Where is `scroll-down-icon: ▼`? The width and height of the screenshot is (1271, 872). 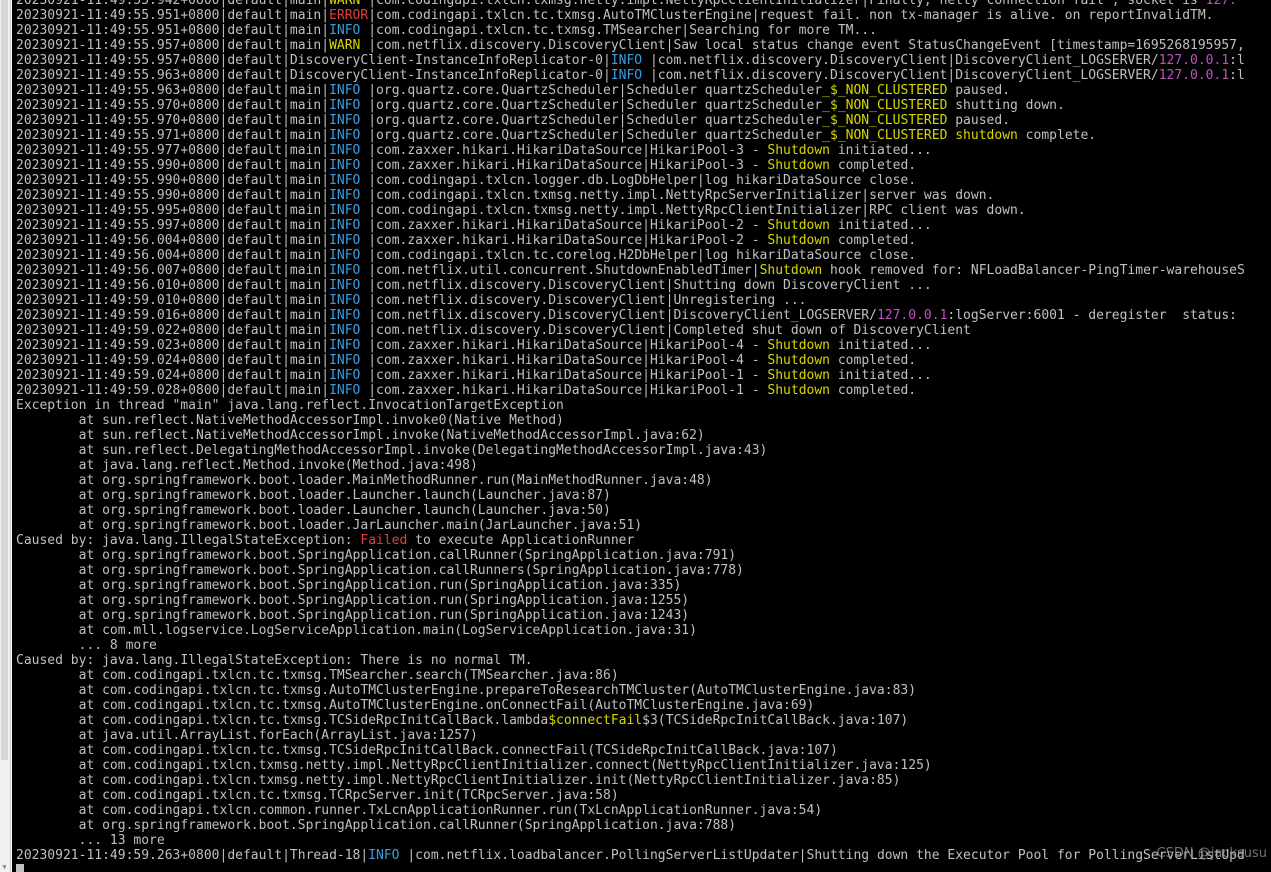
scroll-down-icon: ▼ is located at coordinates (4, 867).